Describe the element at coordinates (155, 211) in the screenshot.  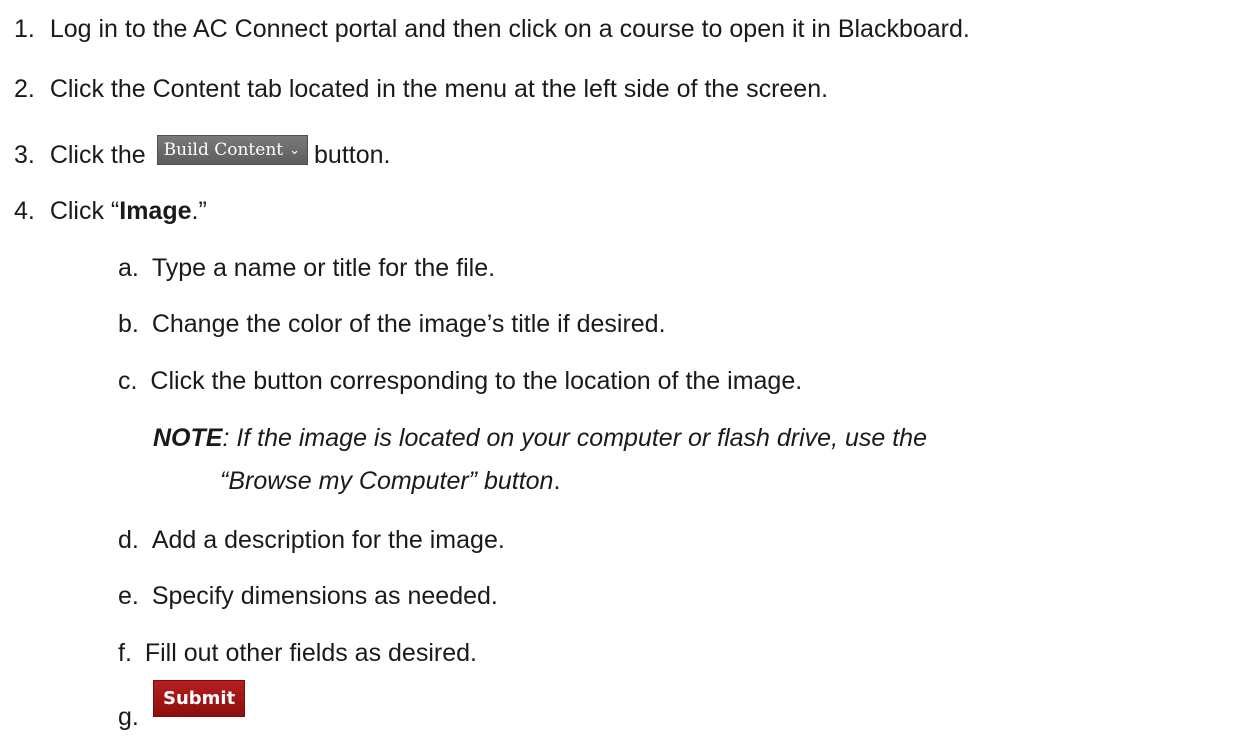
I see `step-text-bold: Image` at that location.